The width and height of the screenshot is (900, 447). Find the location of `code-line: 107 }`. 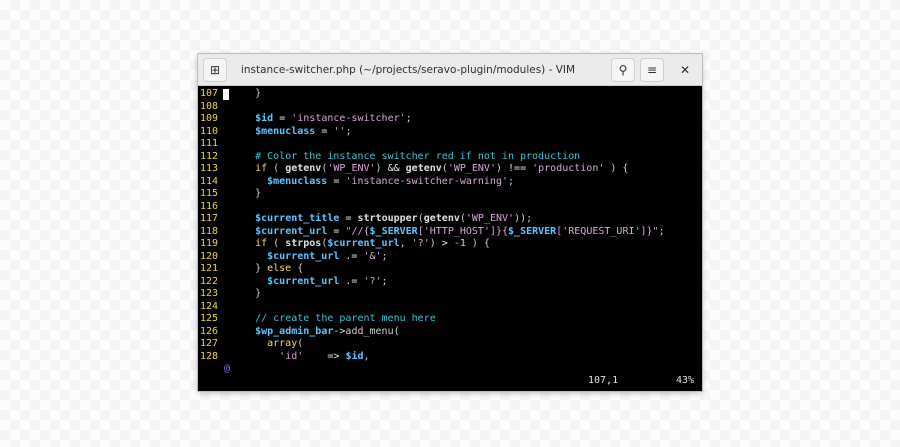

code-line: 107 } is located at coordinates (450, 94).